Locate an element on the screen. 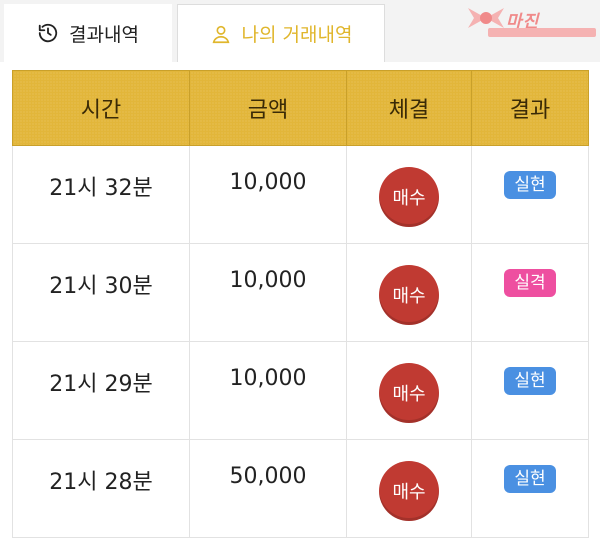 This screenshot has height=539, width=600. site-logo: 마진 is located at coordinates (531, 21).